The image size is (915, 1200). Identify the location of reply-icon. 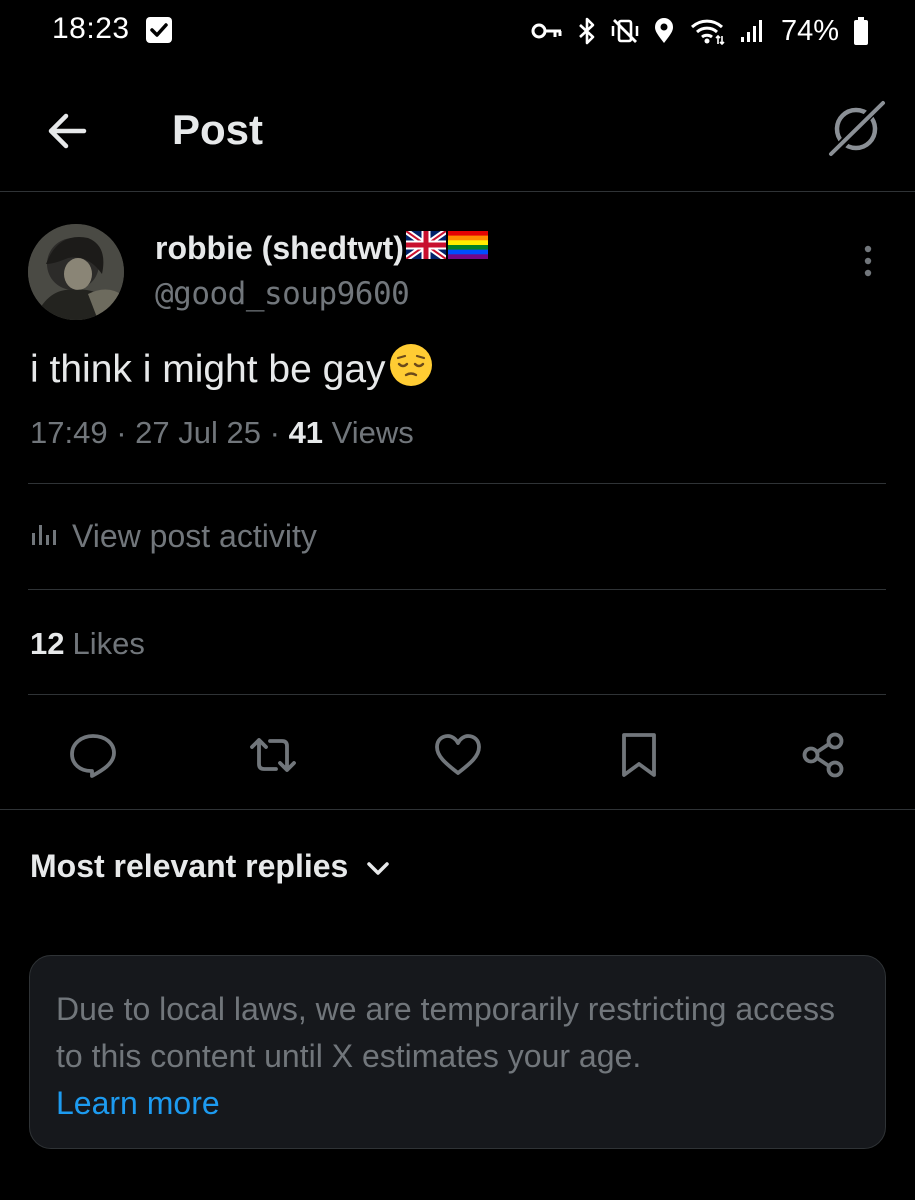
(93, 755).